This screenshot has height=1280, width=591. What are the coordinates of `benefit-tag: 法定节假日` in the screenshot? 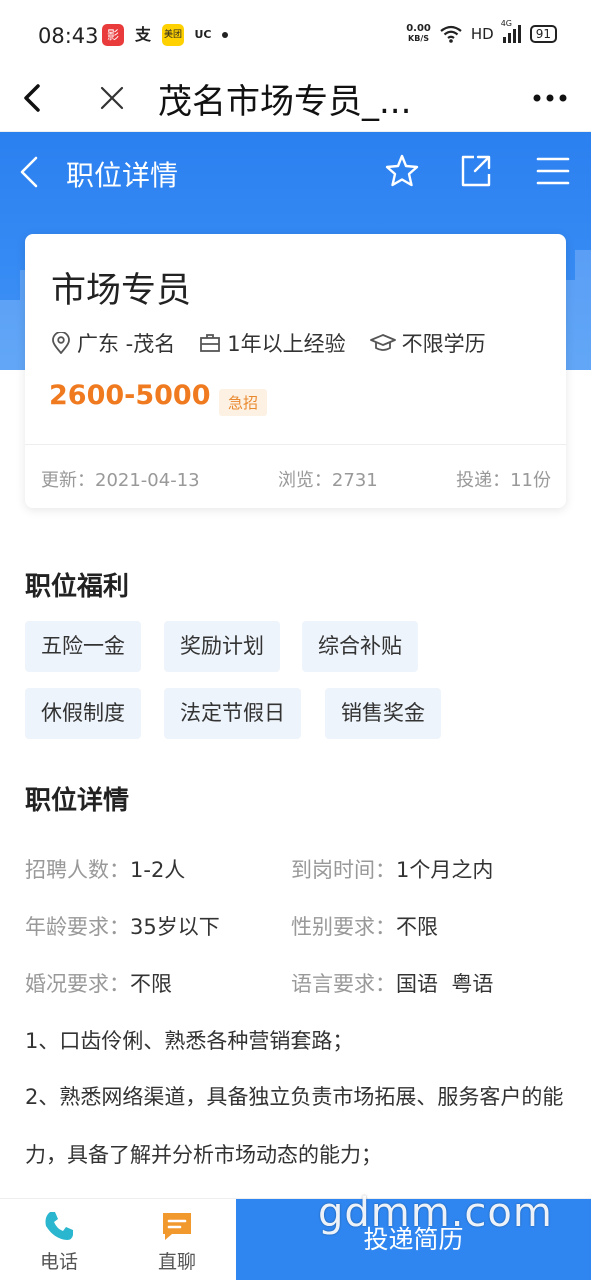 It's located at (232, 713).